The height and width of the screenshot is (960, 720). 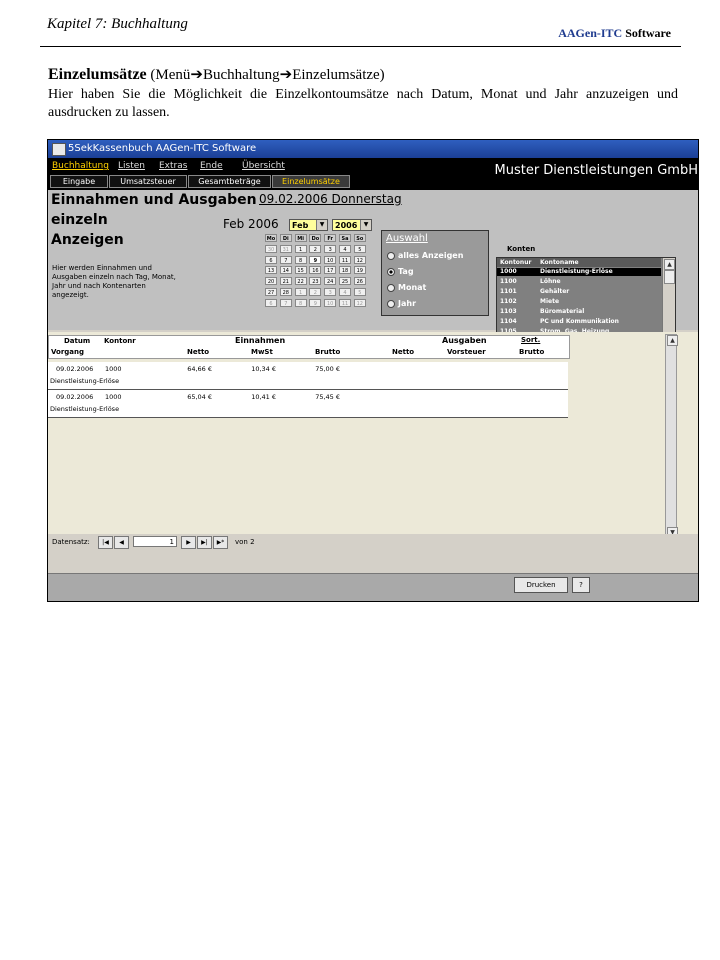 What do you see at coordinates (148, 181) in the screenshot?
I see `tab-umsatzsteuer: Umsatzsteuer` at bounding box center [148, 181].